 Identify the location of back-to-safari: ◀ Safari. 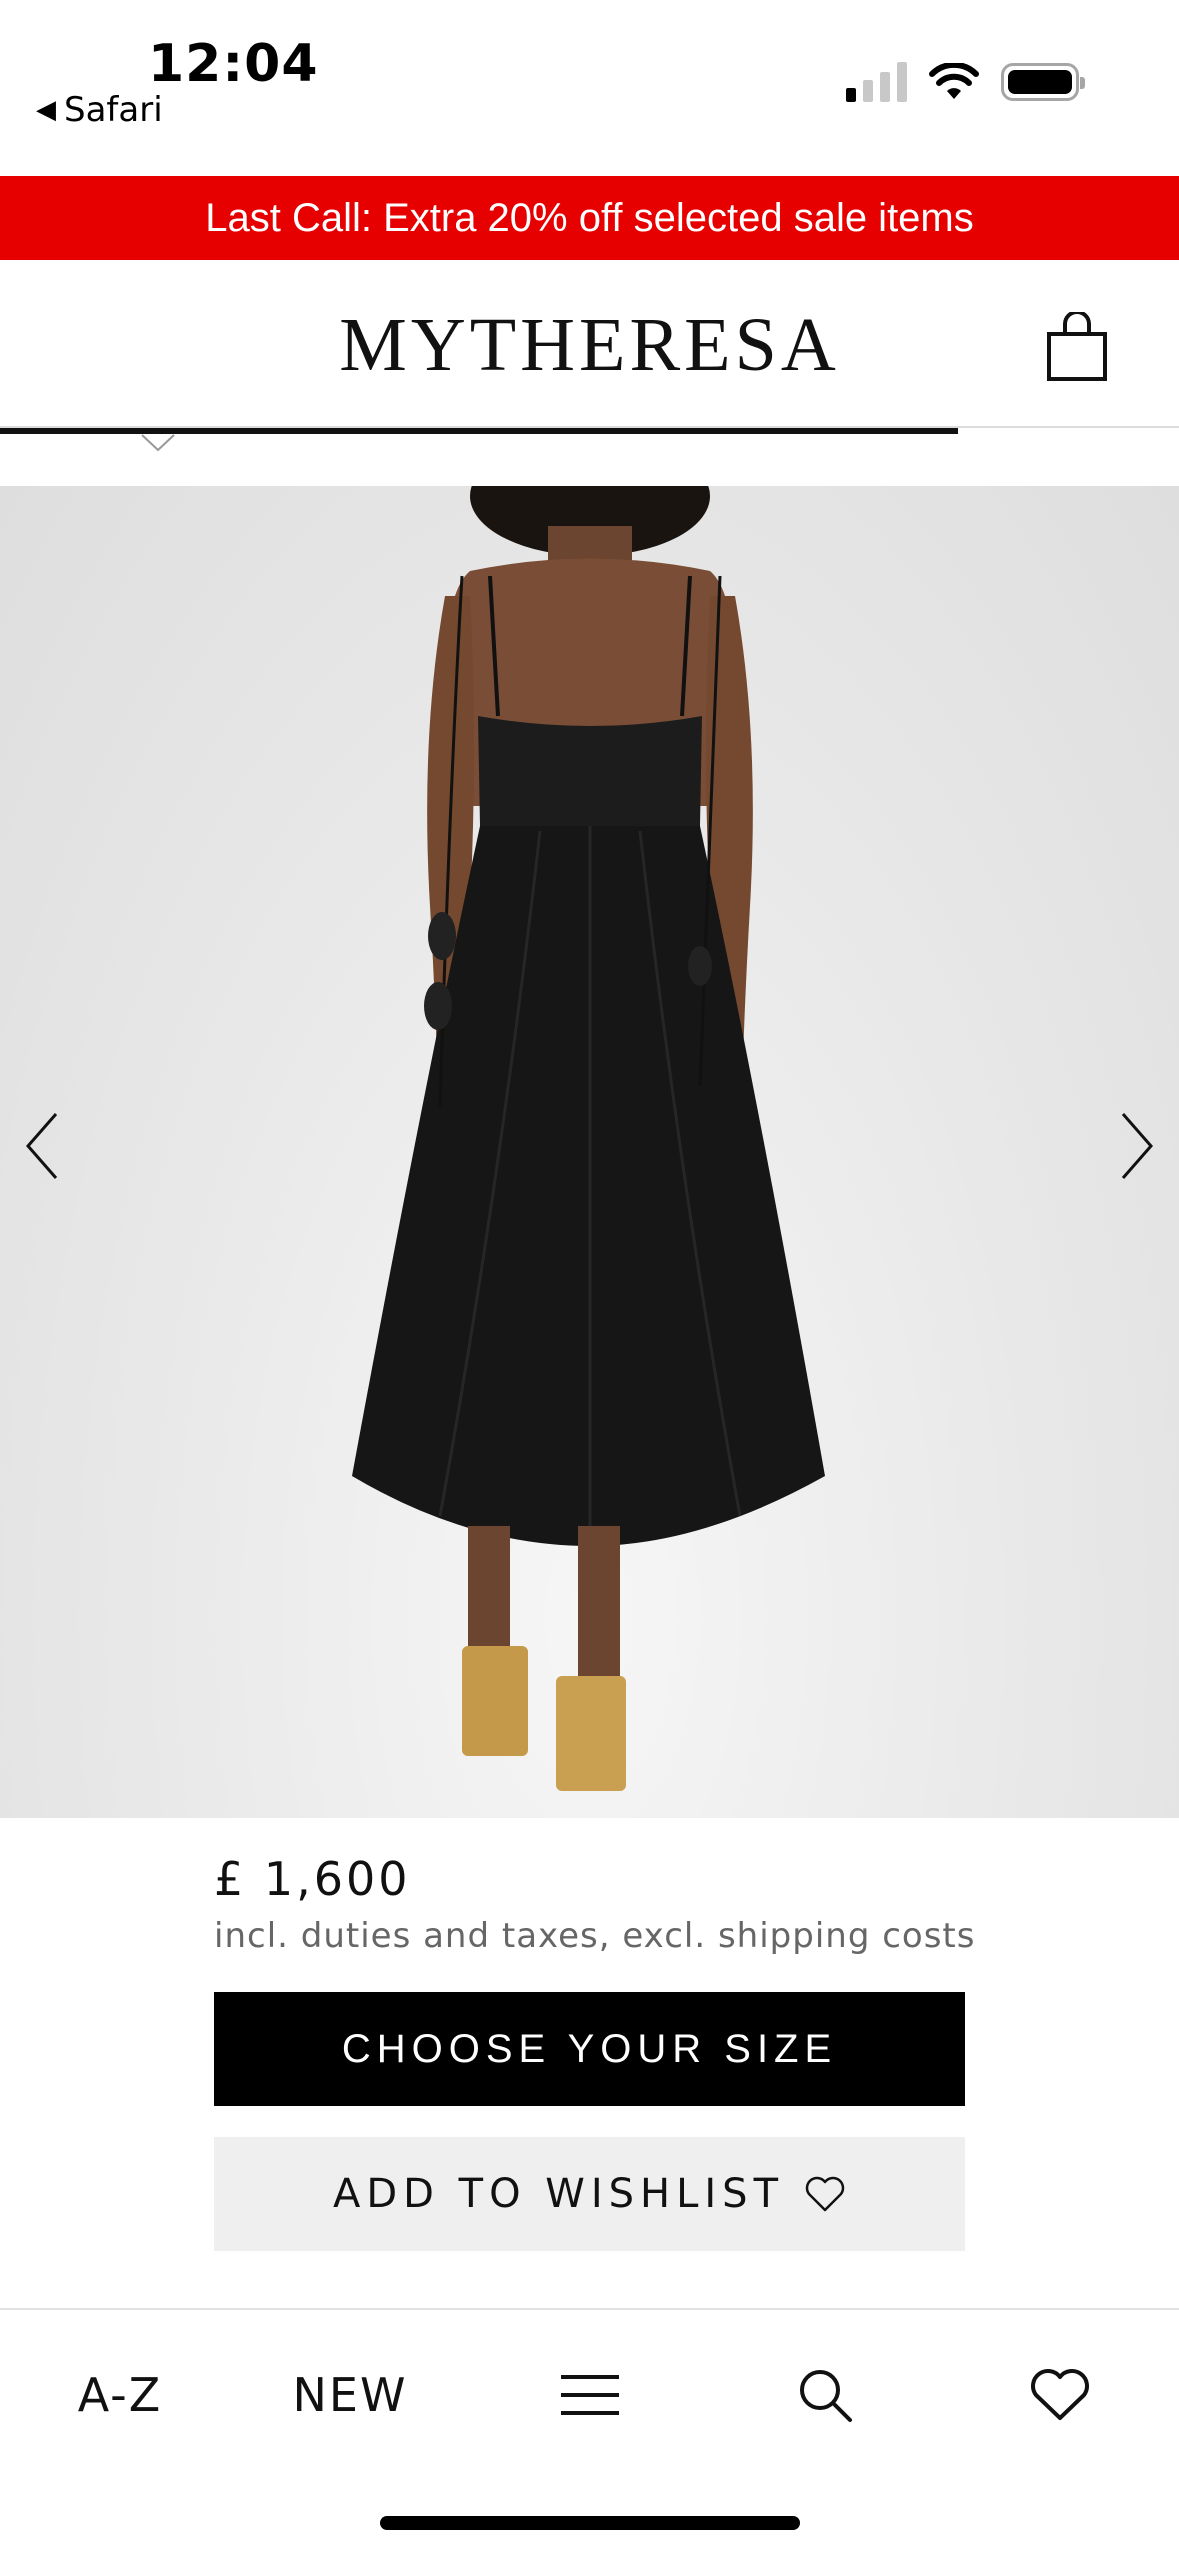
(99, 110).